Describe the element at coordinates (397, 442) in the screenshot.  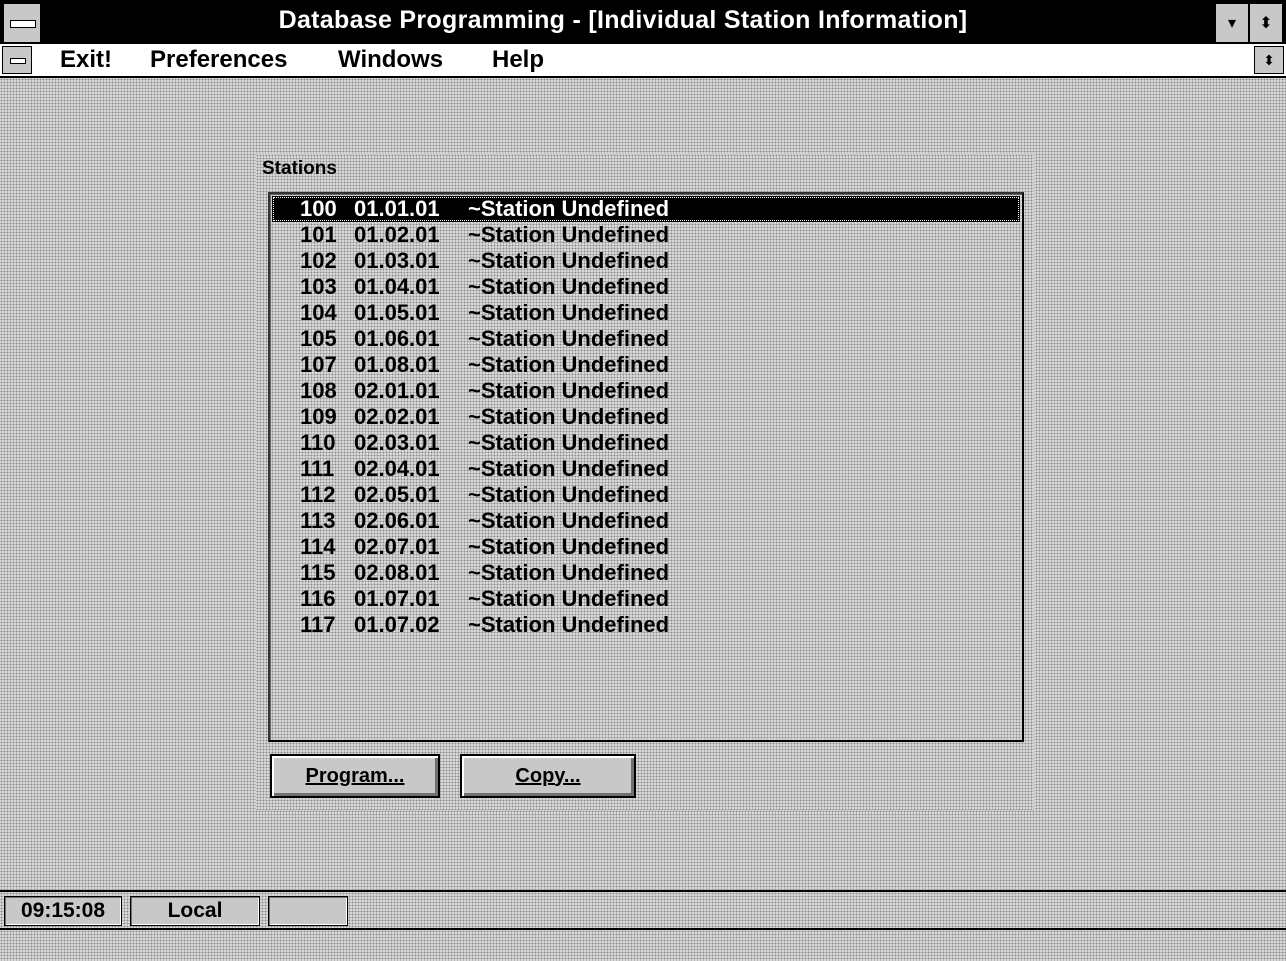
I see `station-port: 02.03.01` at that location.